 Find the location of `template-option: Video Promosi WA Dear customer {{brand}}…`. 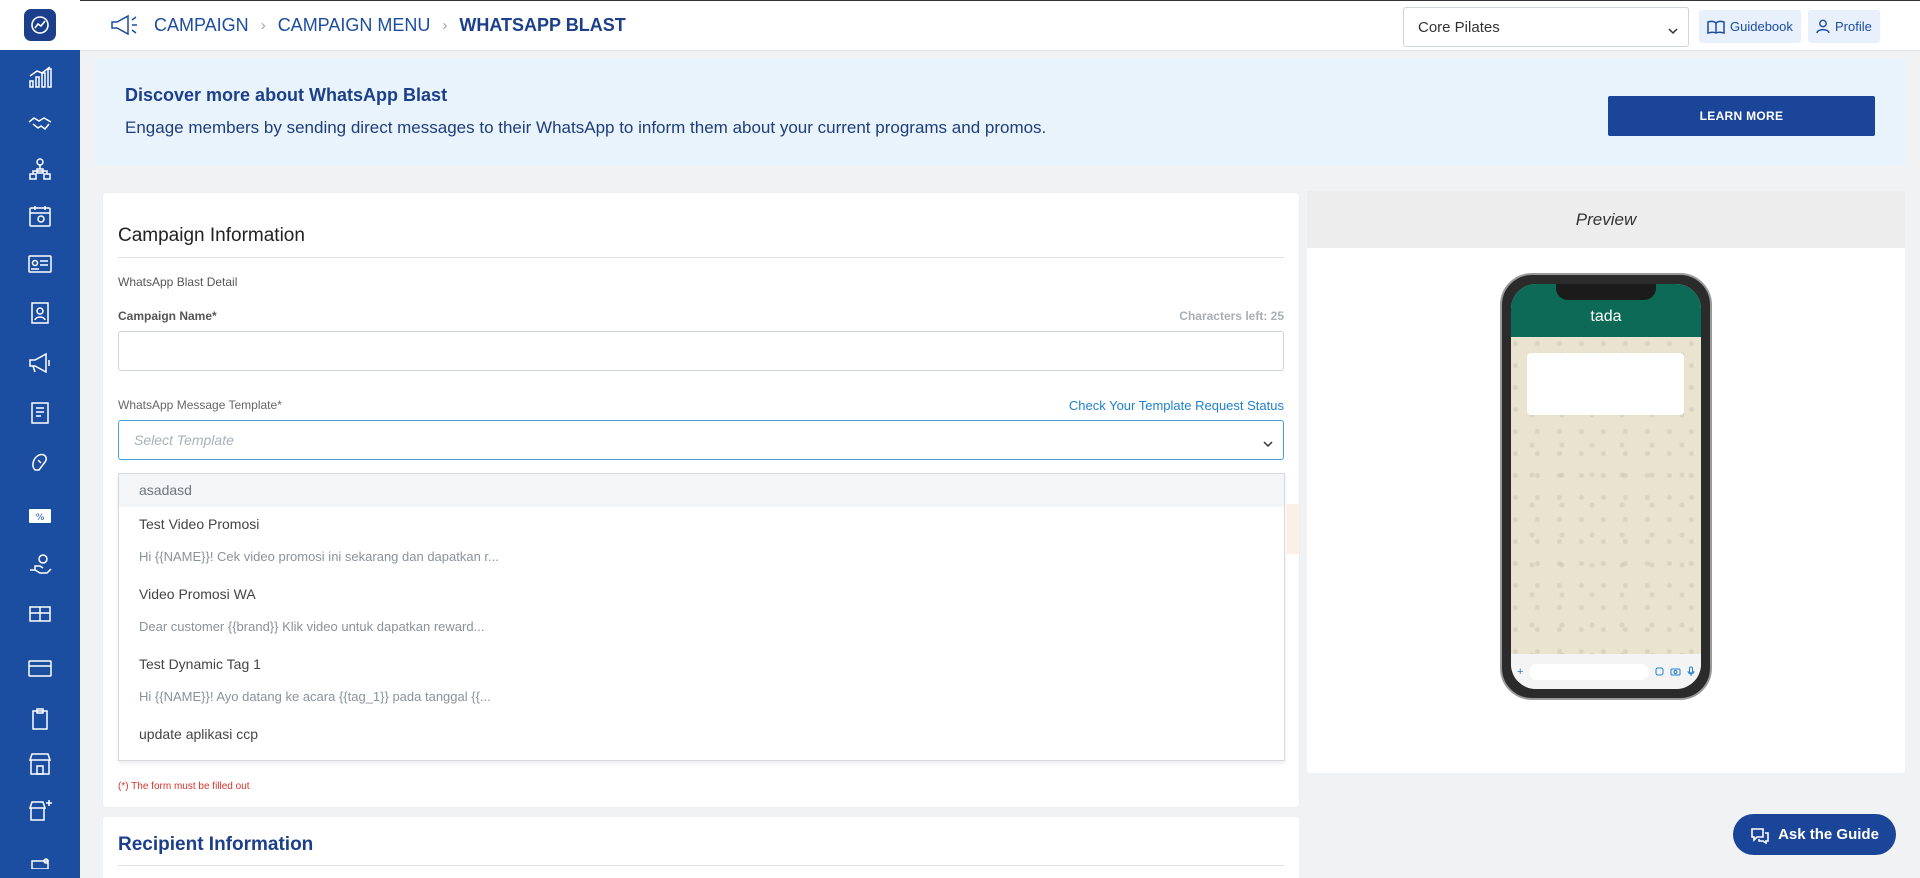

template-option: Video Promosi WA Dear customer {{brand}}… is located at coordinates (701, 612).